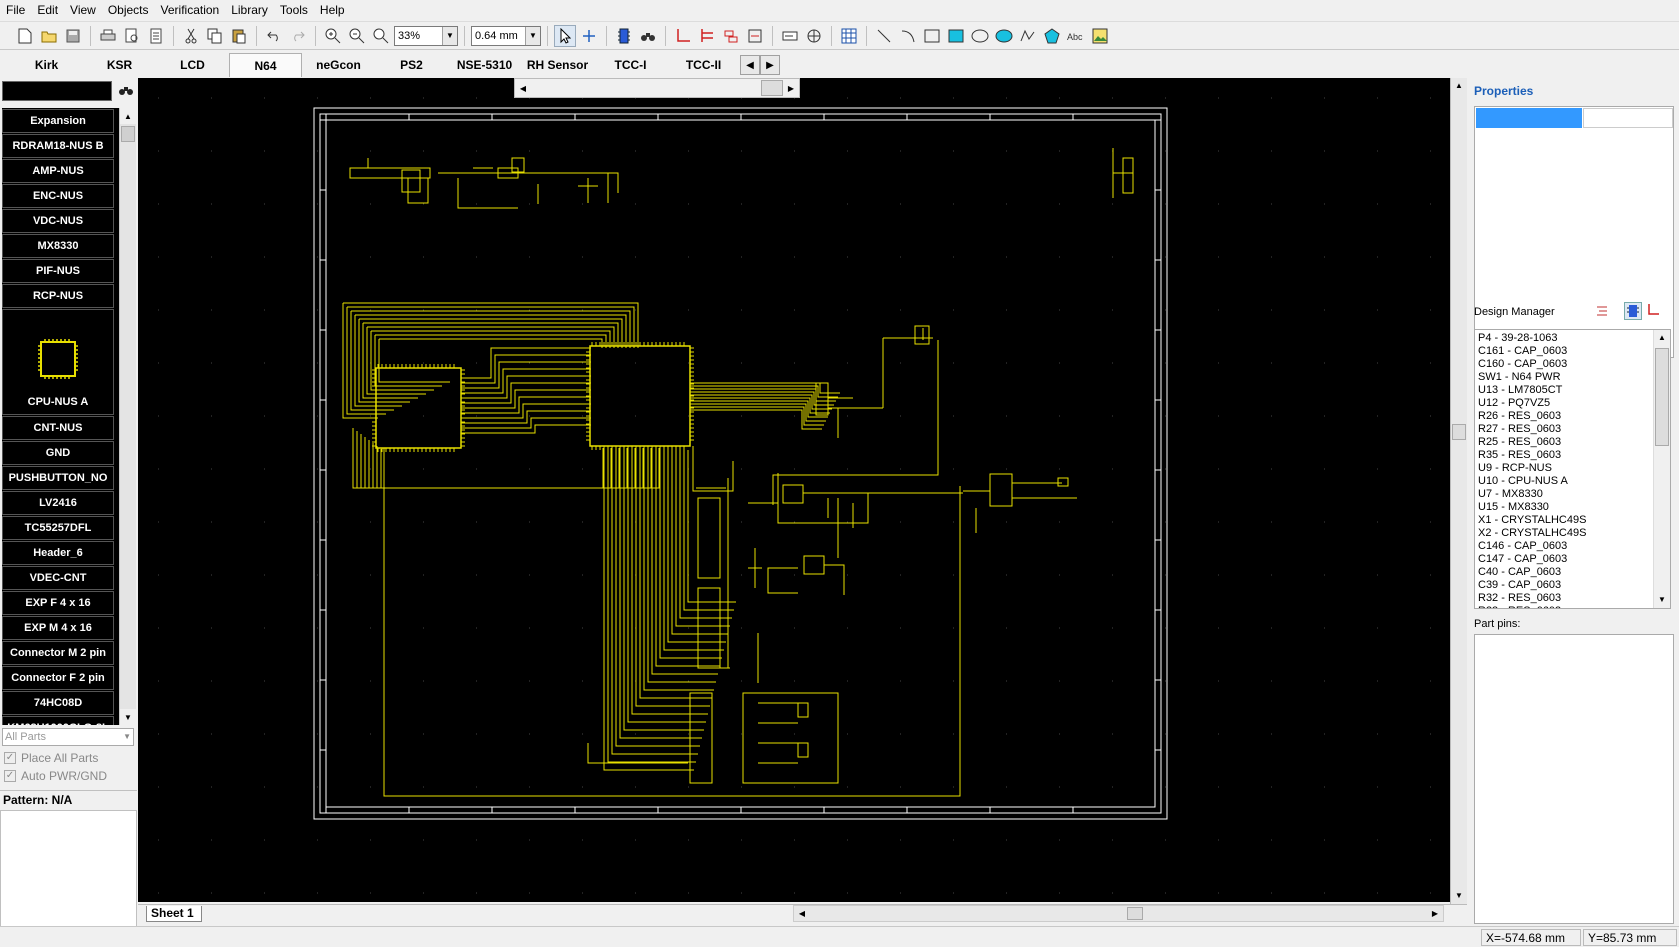 The width and height of the screenshot is (1679, 947). I want to click on part-item: VDC-NUS, so click(58, 221).